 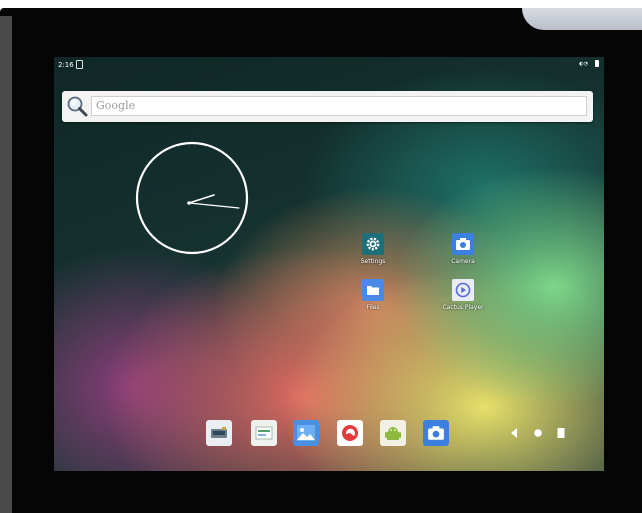 What do you see at coordinates (192, 198) in the screenshot?
I see `analog-clock-widget` at bounding box center [192, 198].